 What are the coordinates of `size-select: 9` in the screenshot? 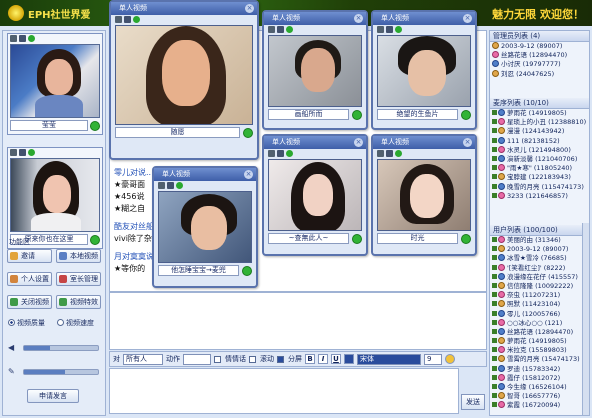 It's located at (433, 359).